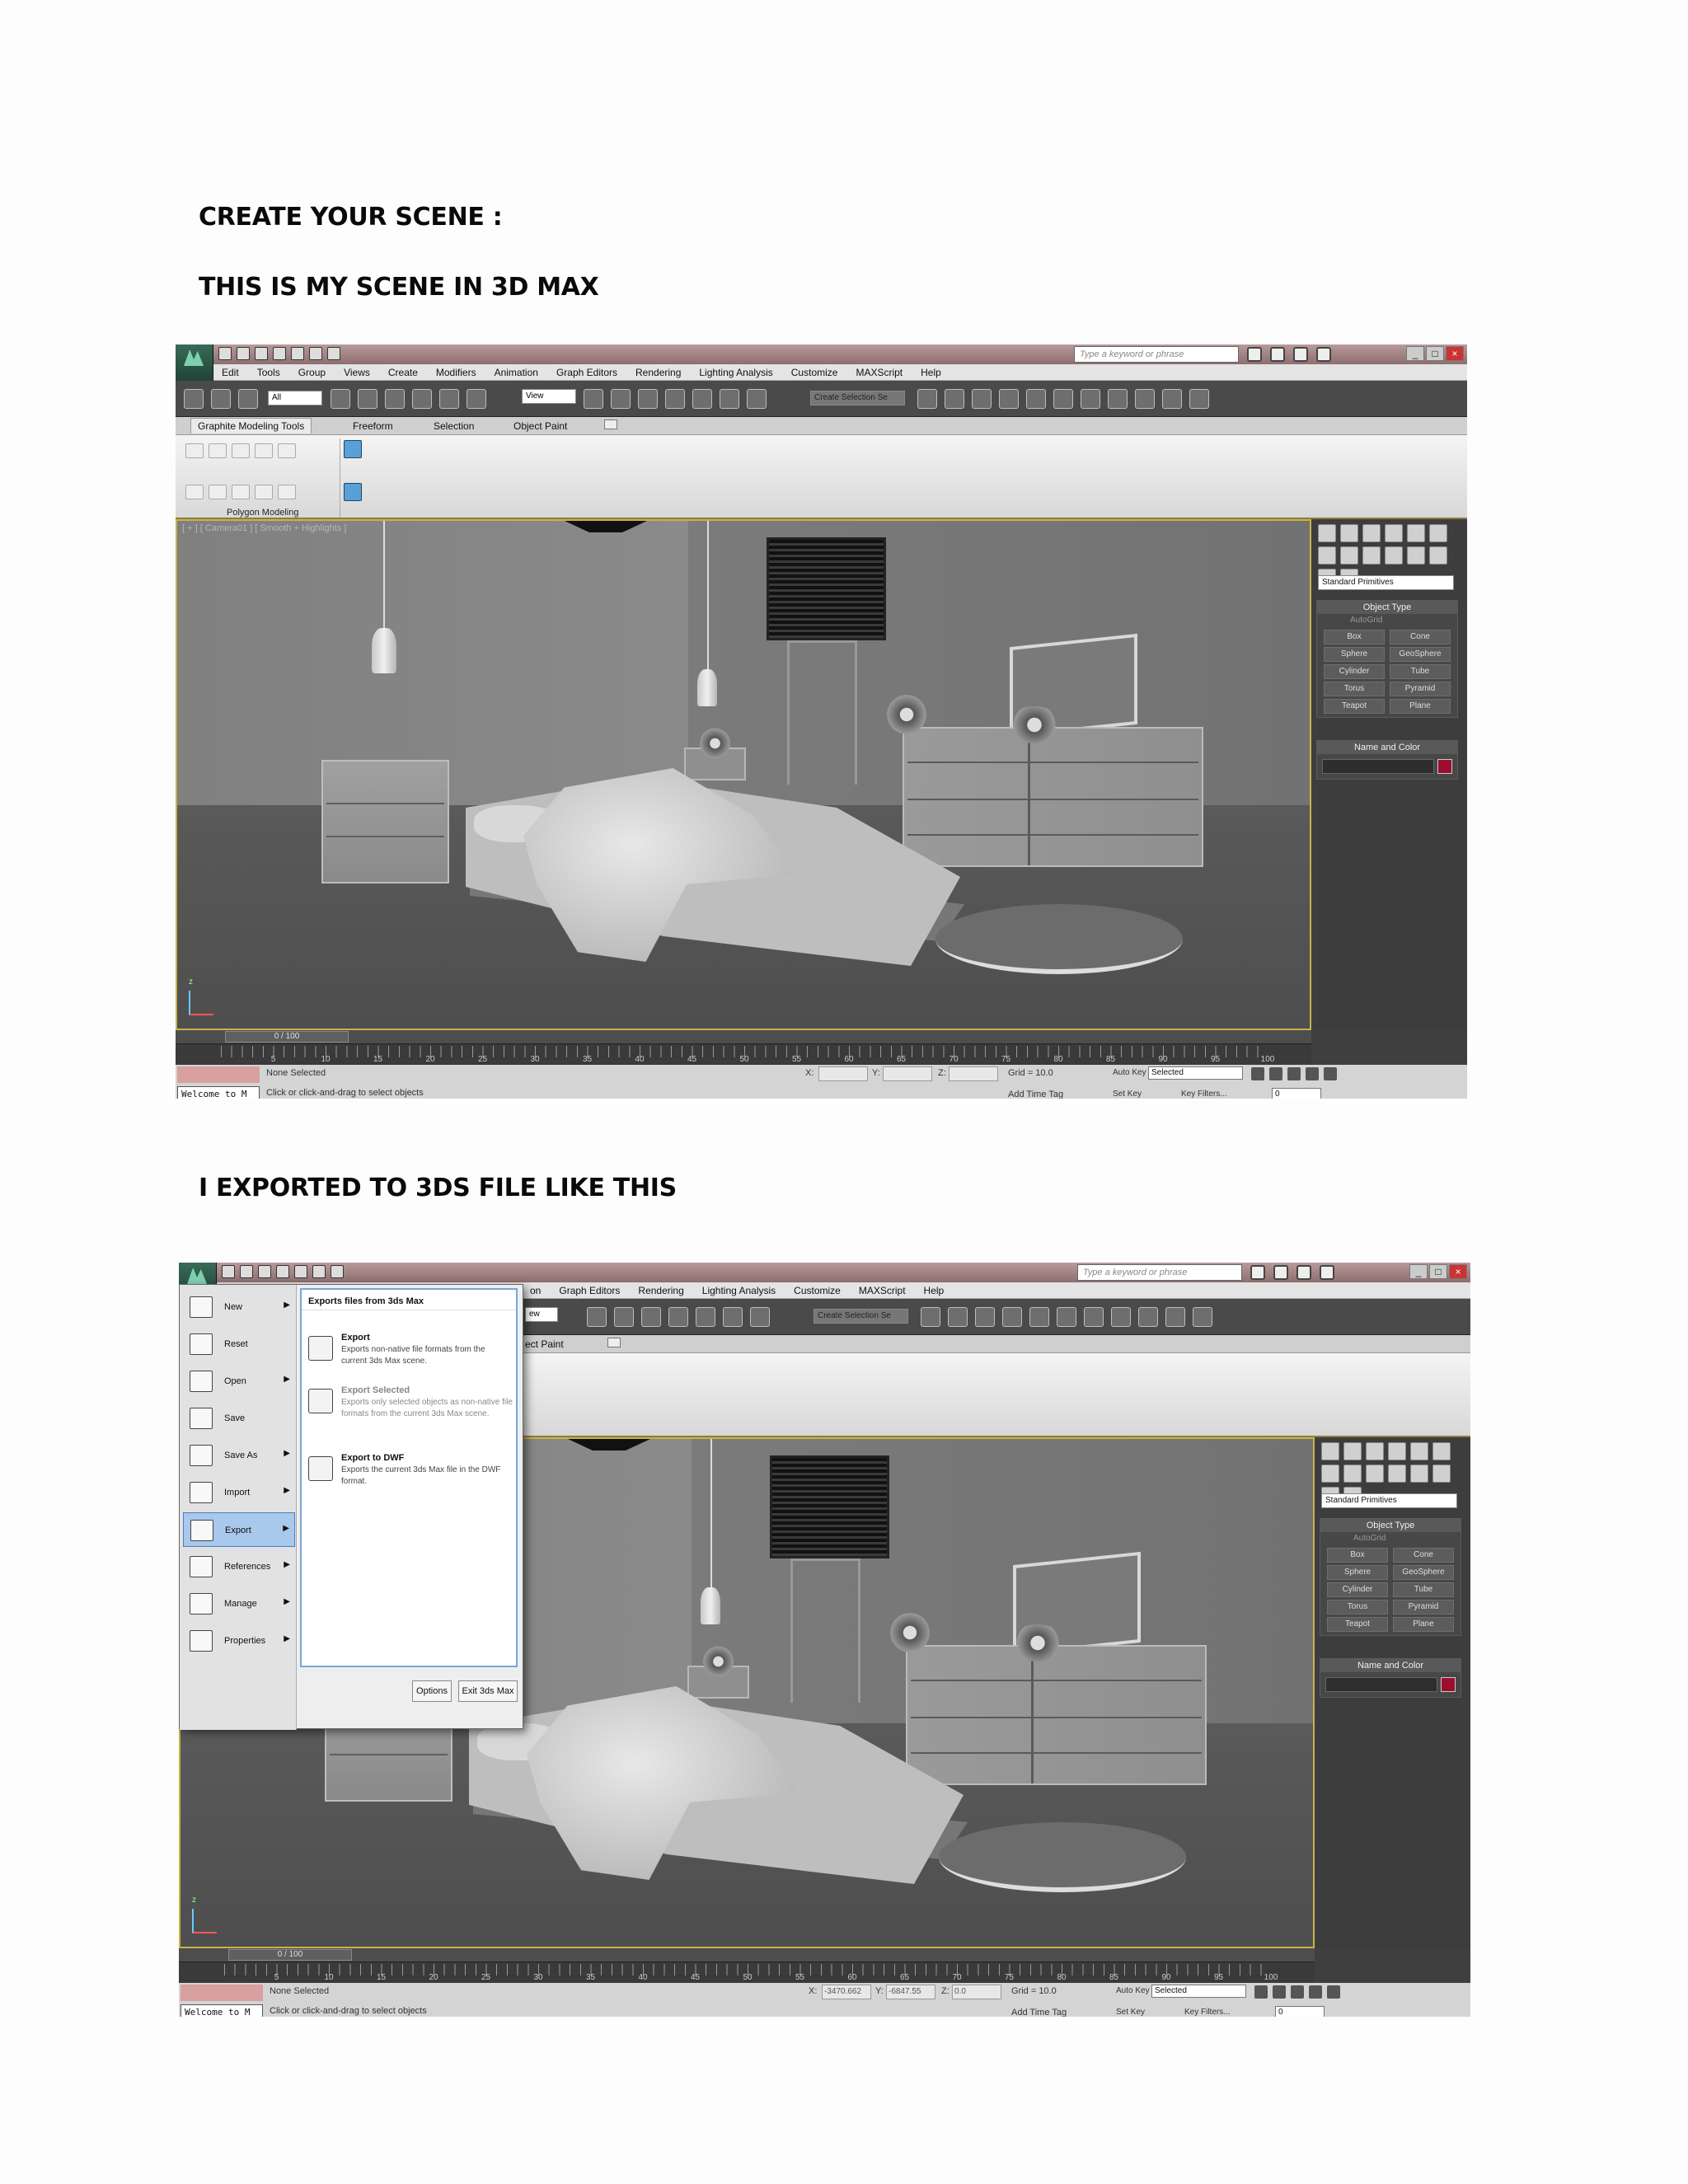 The image size is (1688, 2184). I want to click on menu-views: Views, so click(357, 372).